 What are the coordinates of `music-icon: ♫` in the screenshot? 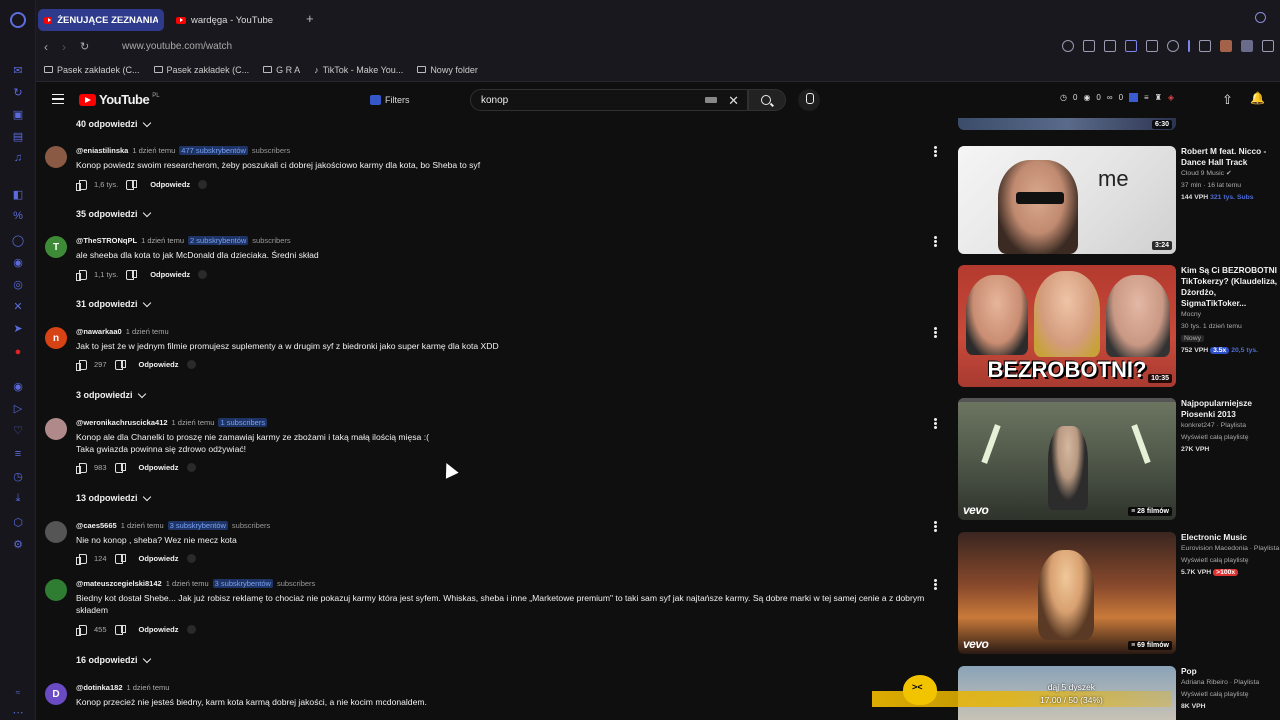 It's located at (18, 158).